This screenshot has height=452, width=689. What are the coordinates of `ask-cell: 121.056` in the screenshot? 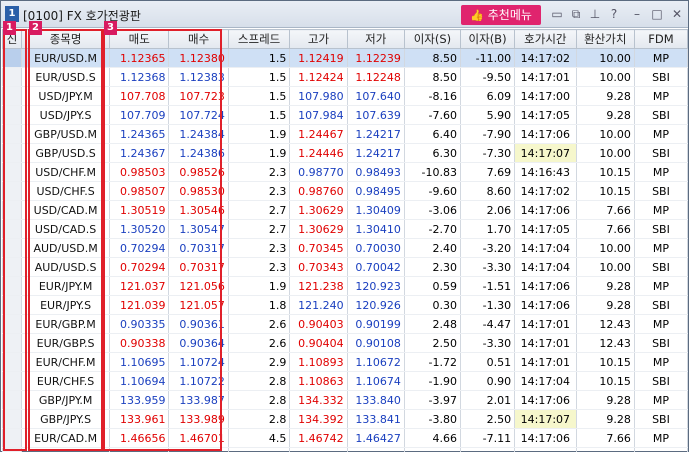 It's located at (198, 286).